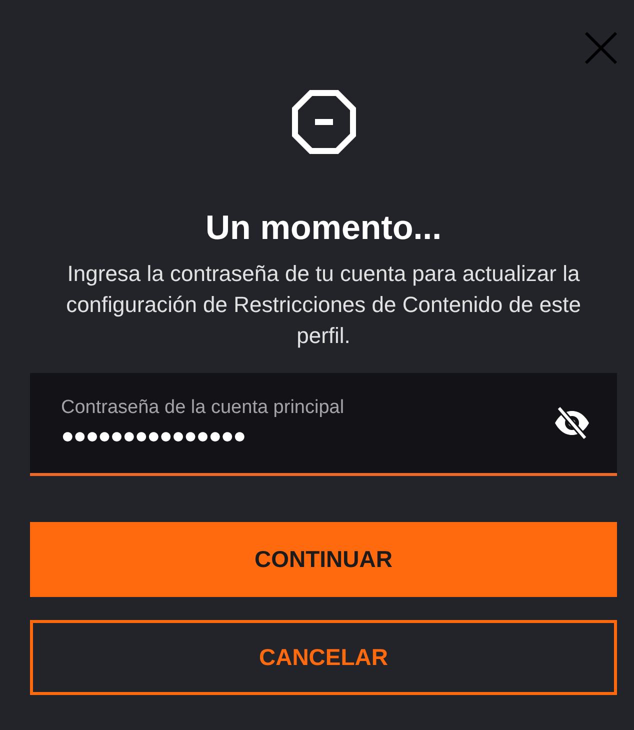  Describe the element at coordinates (323, 424) in the screenshot. I see `password-field: Contraseña de la cuenta principal ●●●●●●●●●●●●●●●` at that location.